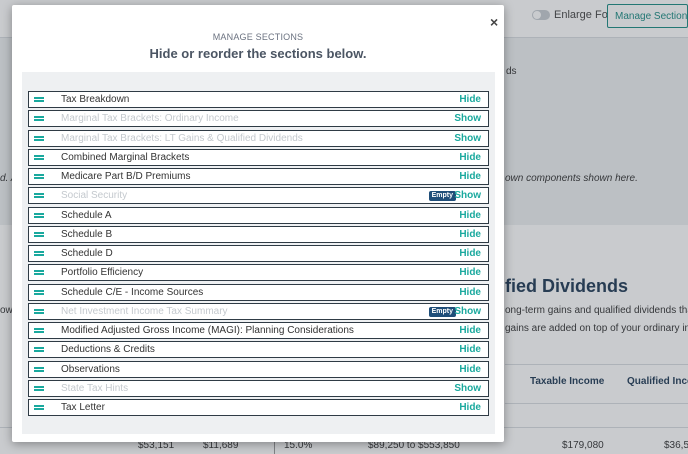 This screenshot has width=688, height=454. Describe the element at coordinates (87, 234) in the screenshot. I see `section-label: Schedule B` at that location.